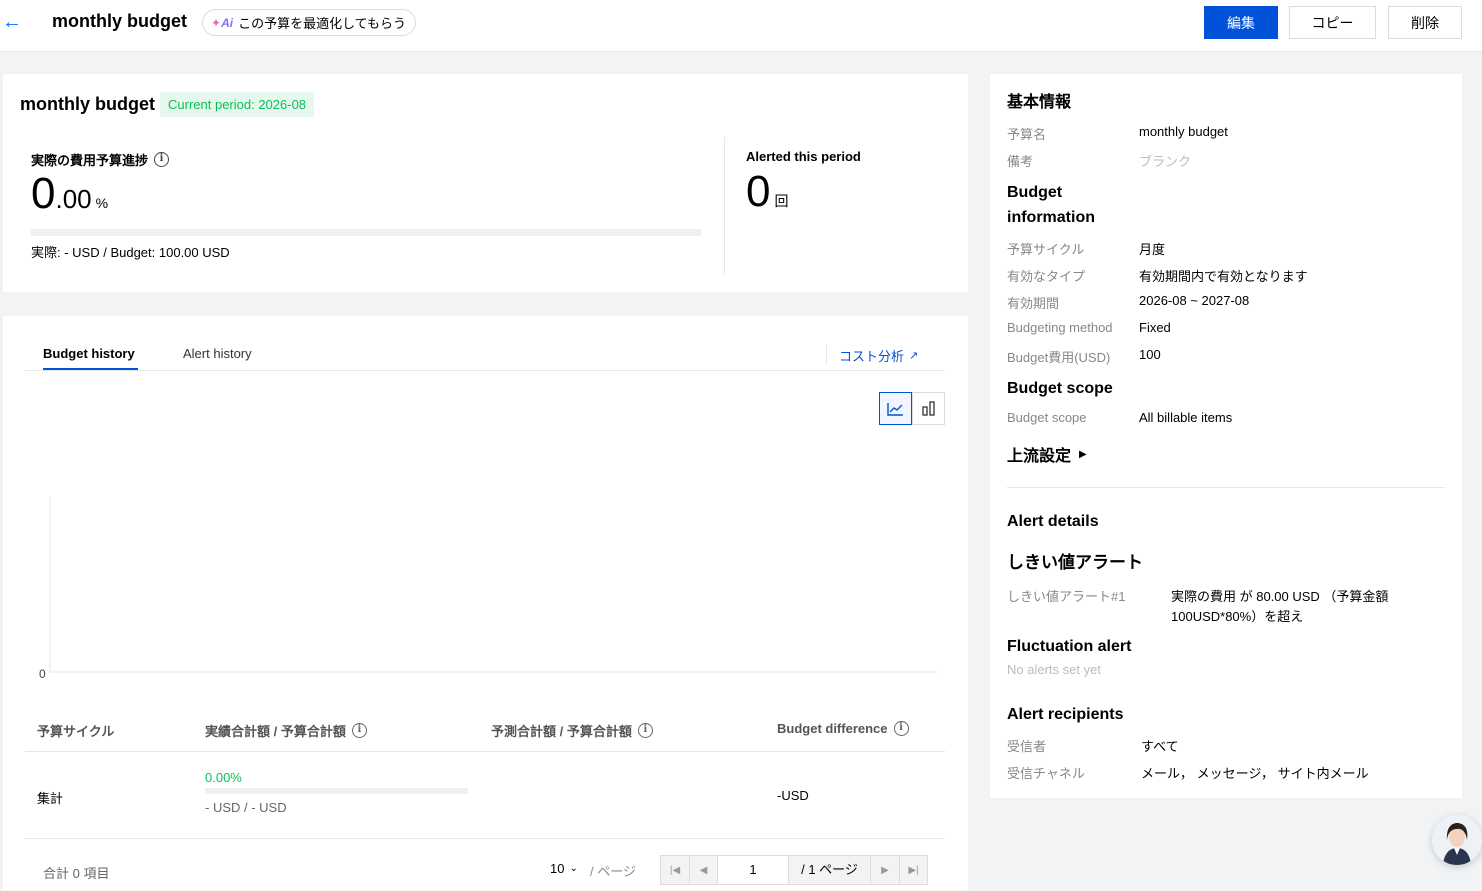 This screenshot has height=891, width=1482. I want to click on budget-amount-value: 100, so click(1150, 354).